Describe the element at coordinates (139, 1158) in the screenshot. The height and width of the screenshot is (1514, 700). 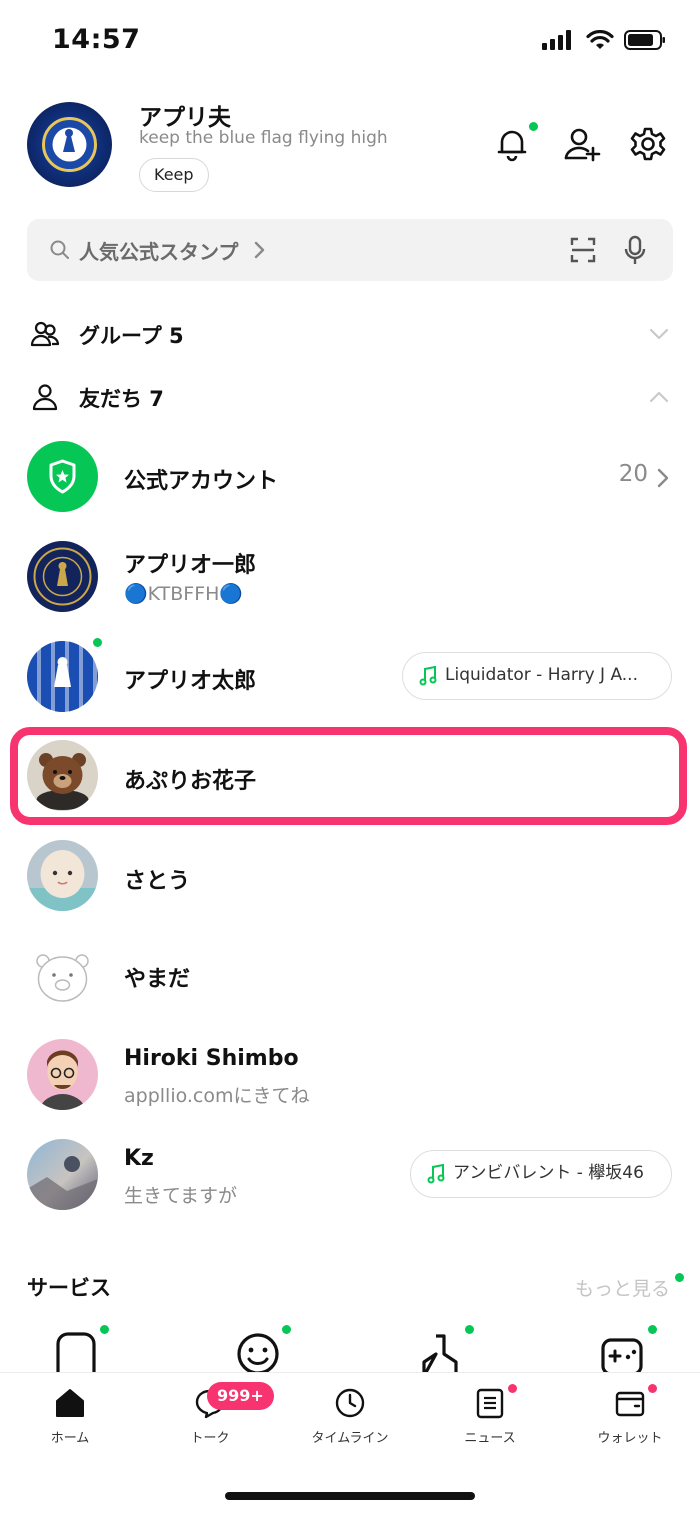
I see `friend-name: Kz` at that location.